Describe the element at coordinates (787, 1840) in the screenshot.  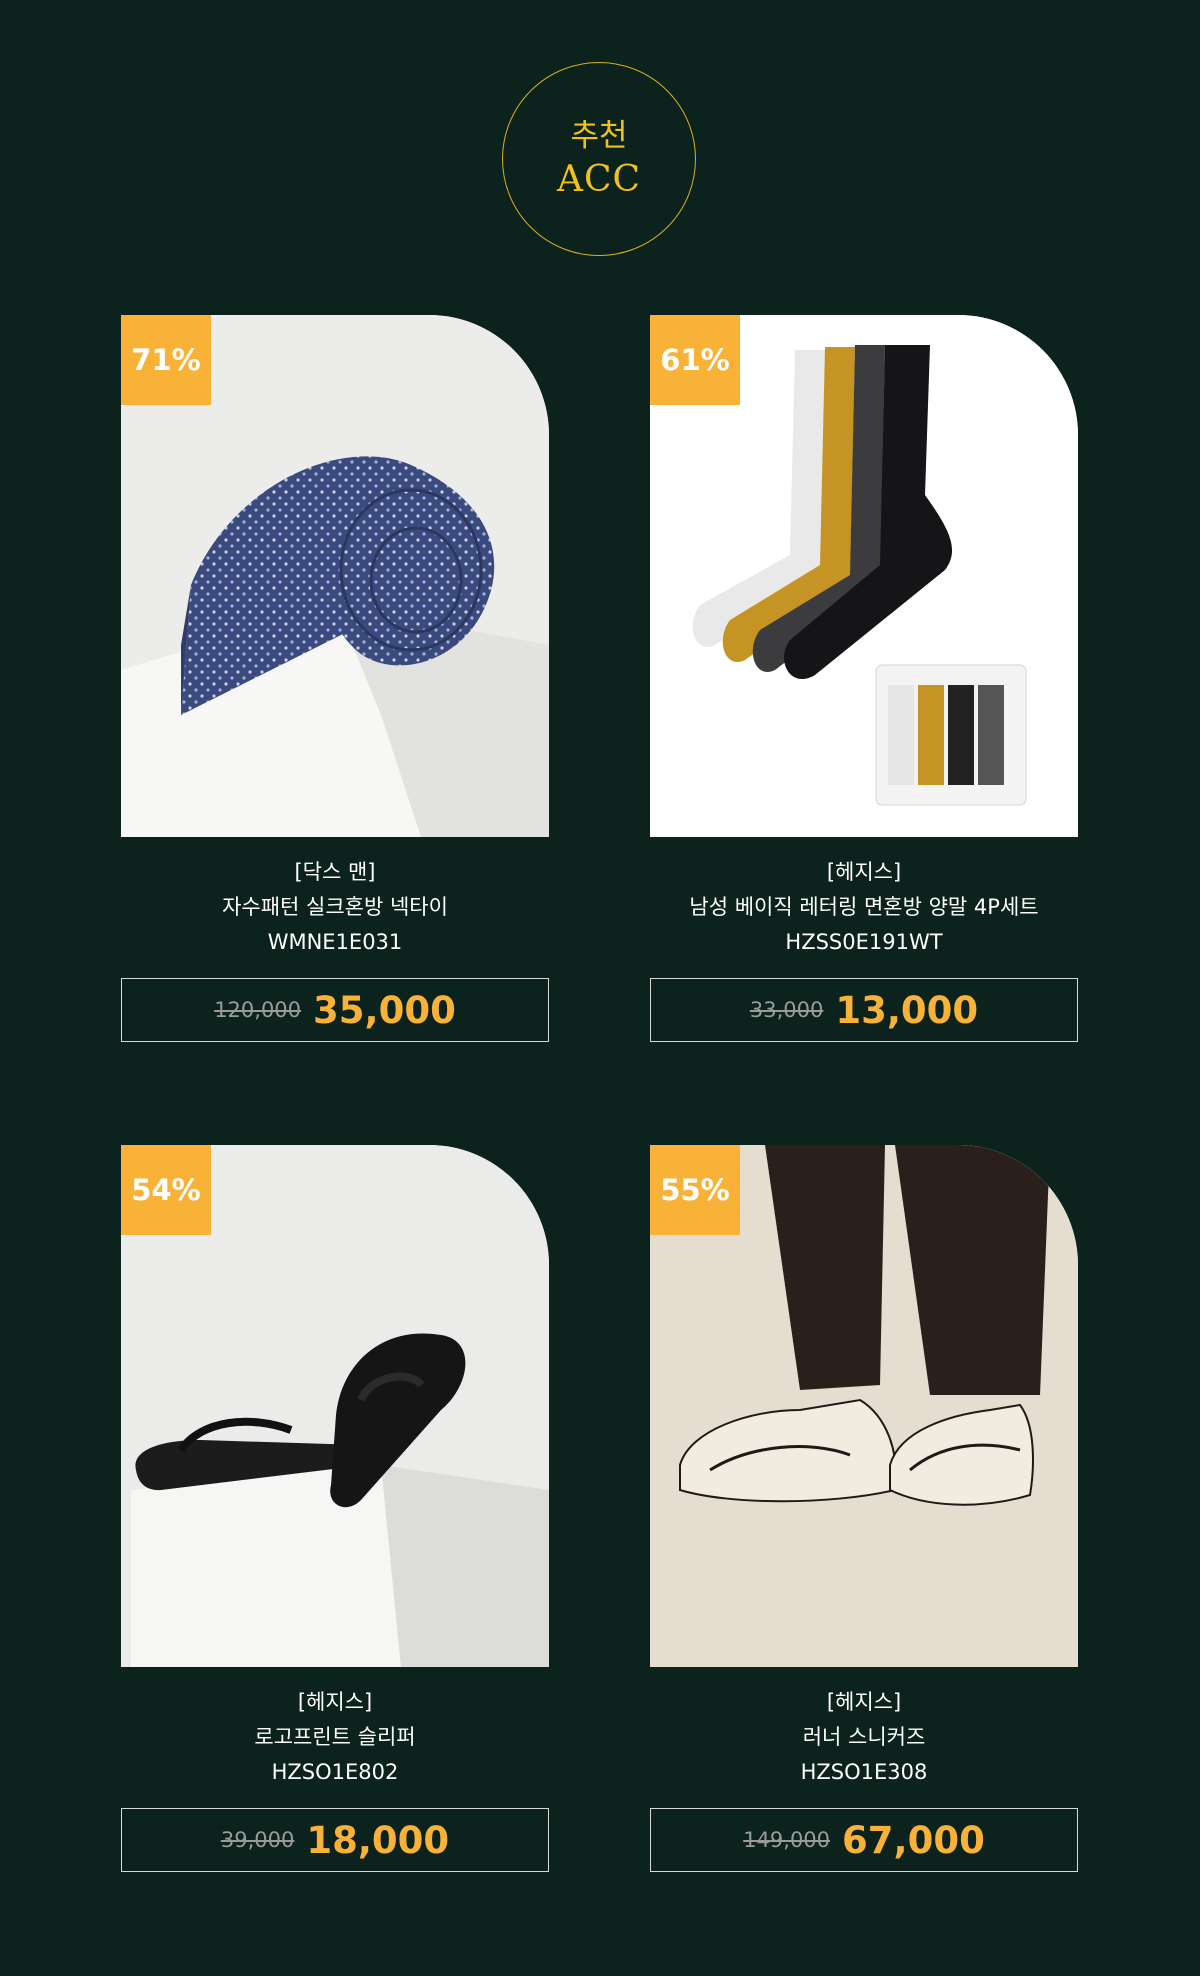
I see `original-price: 149,000` at that location.